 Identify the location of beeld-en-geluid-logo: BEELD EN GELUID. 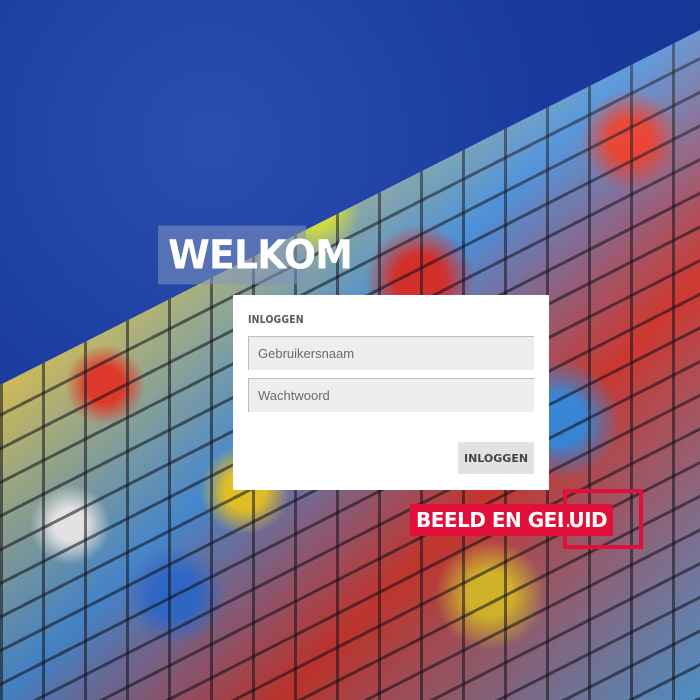
(530, 523).